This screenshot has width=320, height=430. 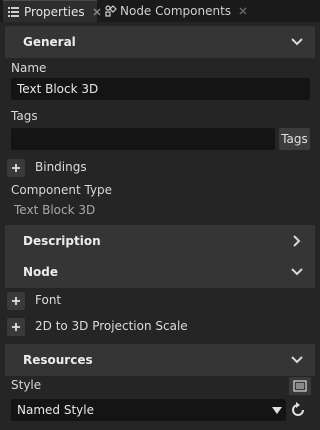 What do you see at coordinates (61, 167) in the screenshot?
I see `bindings-label: Bindings` at bounding box center [61, 167].